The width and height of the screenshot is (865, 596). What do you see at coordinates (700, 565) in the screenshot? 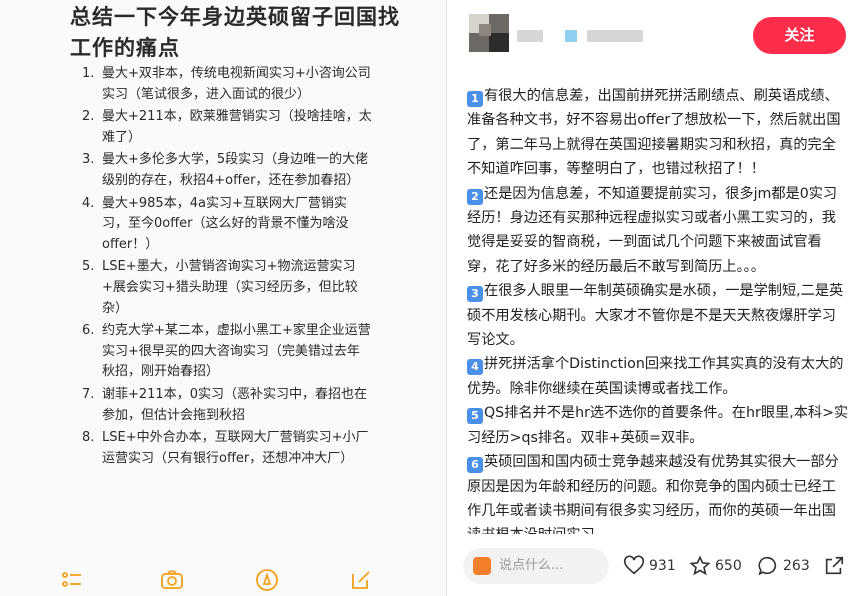
I see `star-icon` at bounding box center [700, 565].